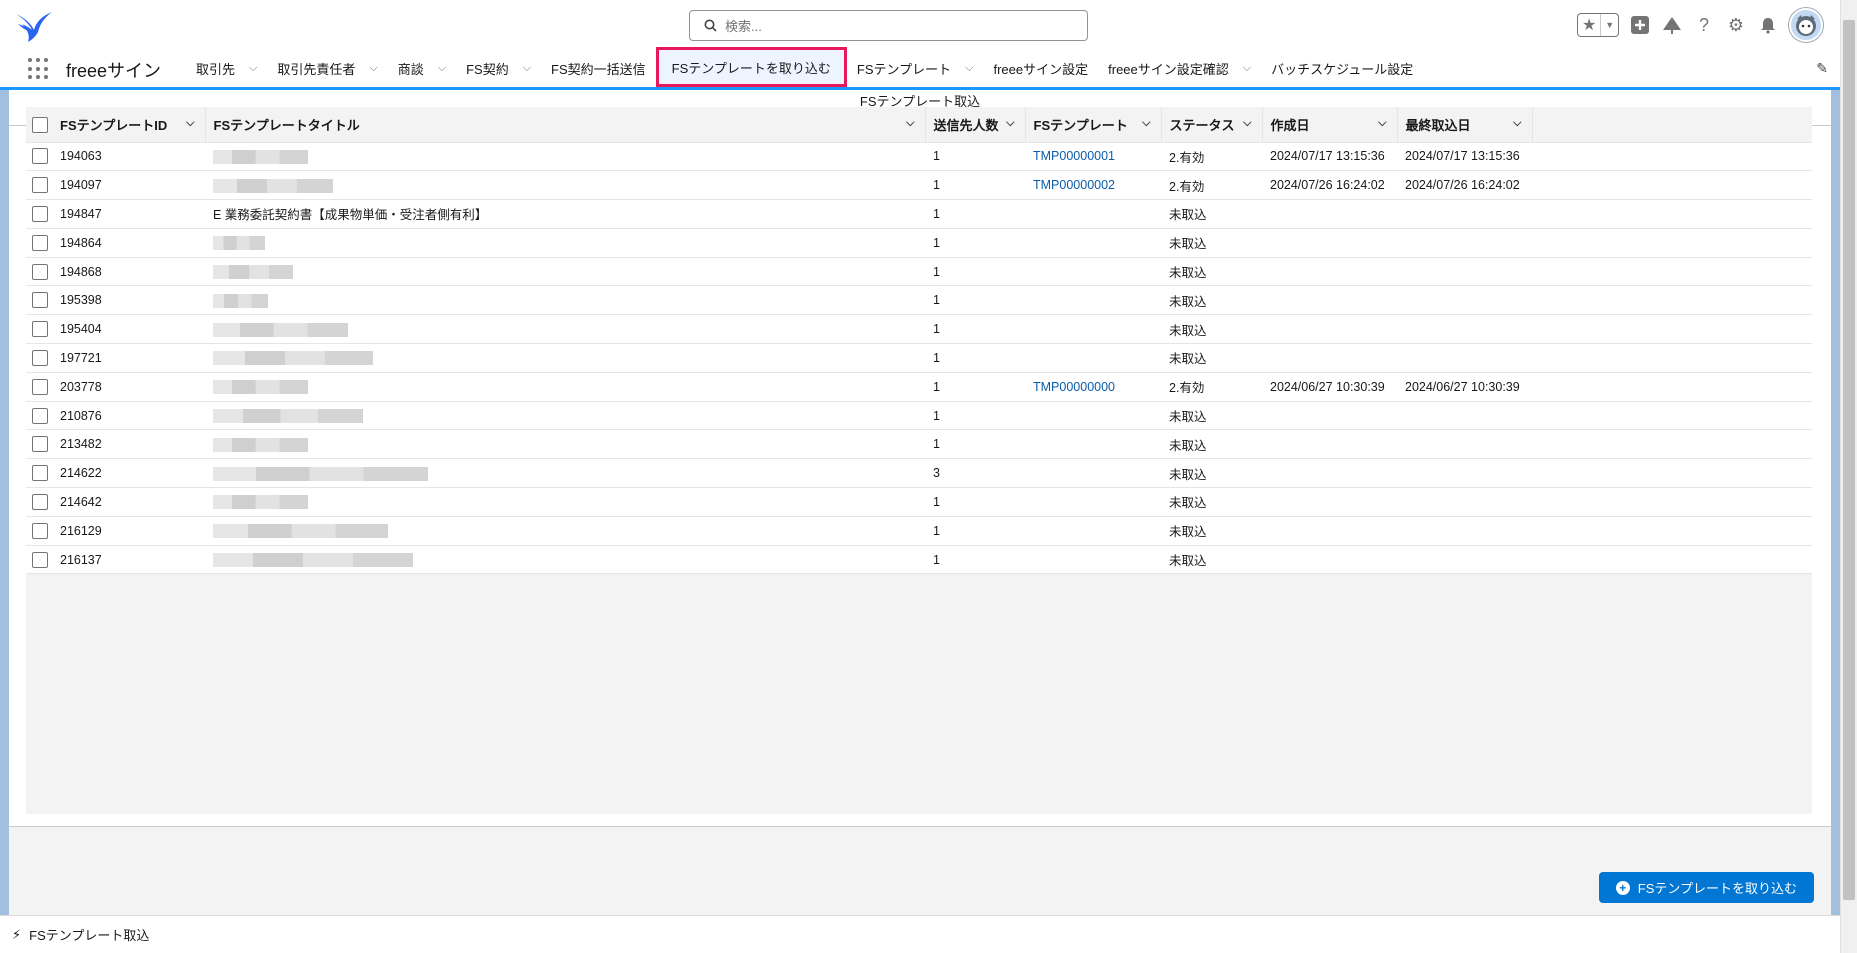 This screenshot has width=1857, height=953. Describe the element at coordinates (129, 125) in the screenshot. I see `column-header-id: FSテンプレートID ⌵` at that location.